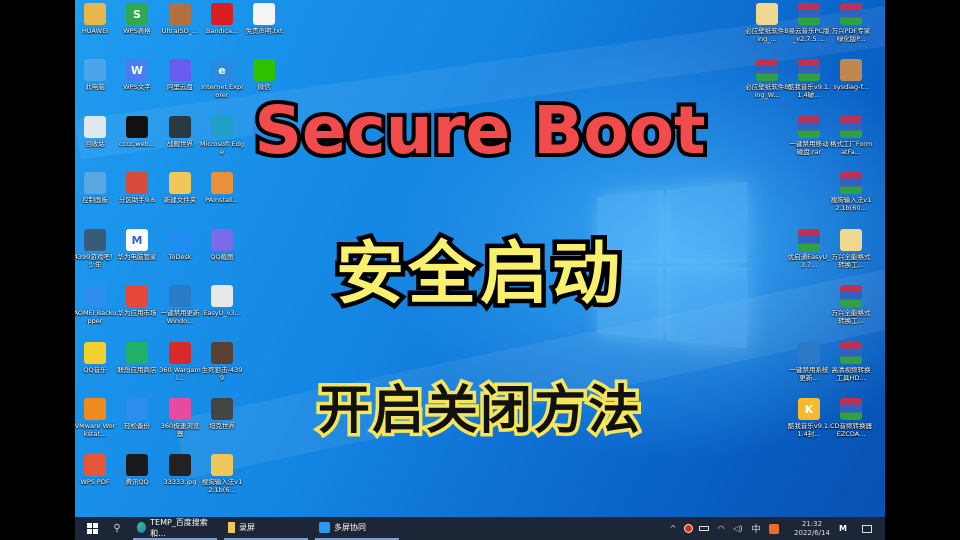 The image size is (960, 540). Describe the element at coordinates (479, 130) in the screenshot. I see `overlay-title-en: Secure Boot` at that location.